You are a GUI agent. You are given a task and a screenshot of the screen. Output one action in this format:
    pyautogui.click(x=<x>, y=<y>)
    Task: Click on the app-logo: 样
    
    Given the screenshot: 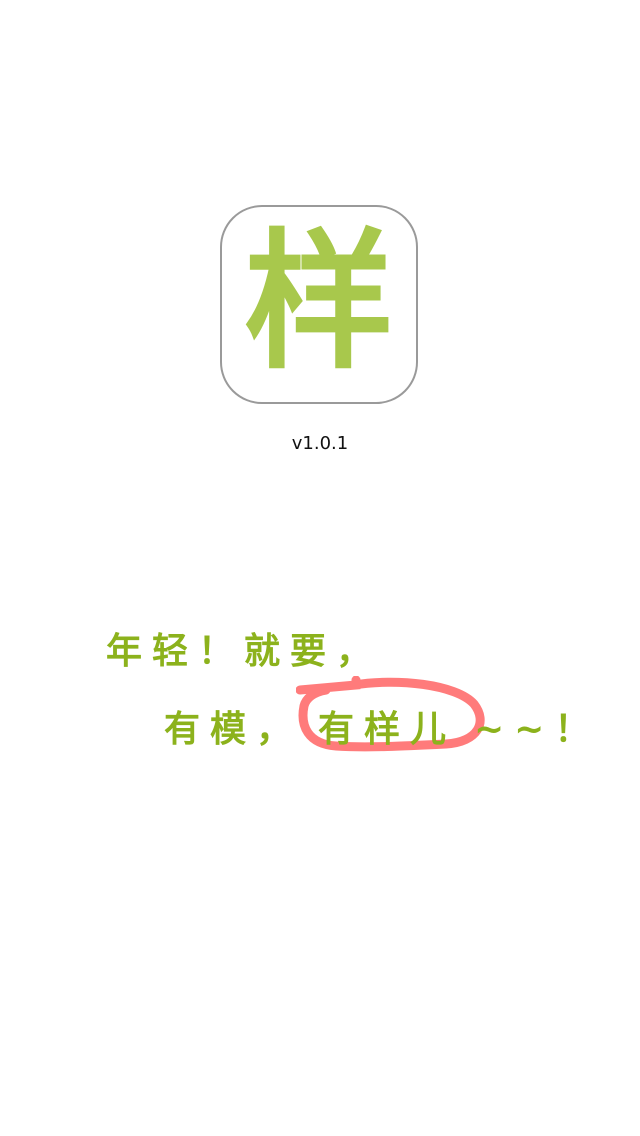 What is the action you would take?
    pyautogui.click(x=319, y=304)
    